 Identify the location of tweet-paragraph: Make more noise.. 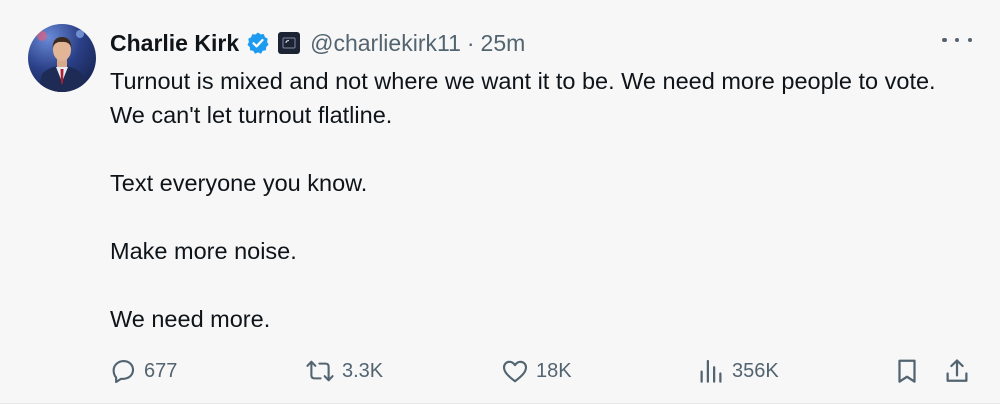
(203, 251).